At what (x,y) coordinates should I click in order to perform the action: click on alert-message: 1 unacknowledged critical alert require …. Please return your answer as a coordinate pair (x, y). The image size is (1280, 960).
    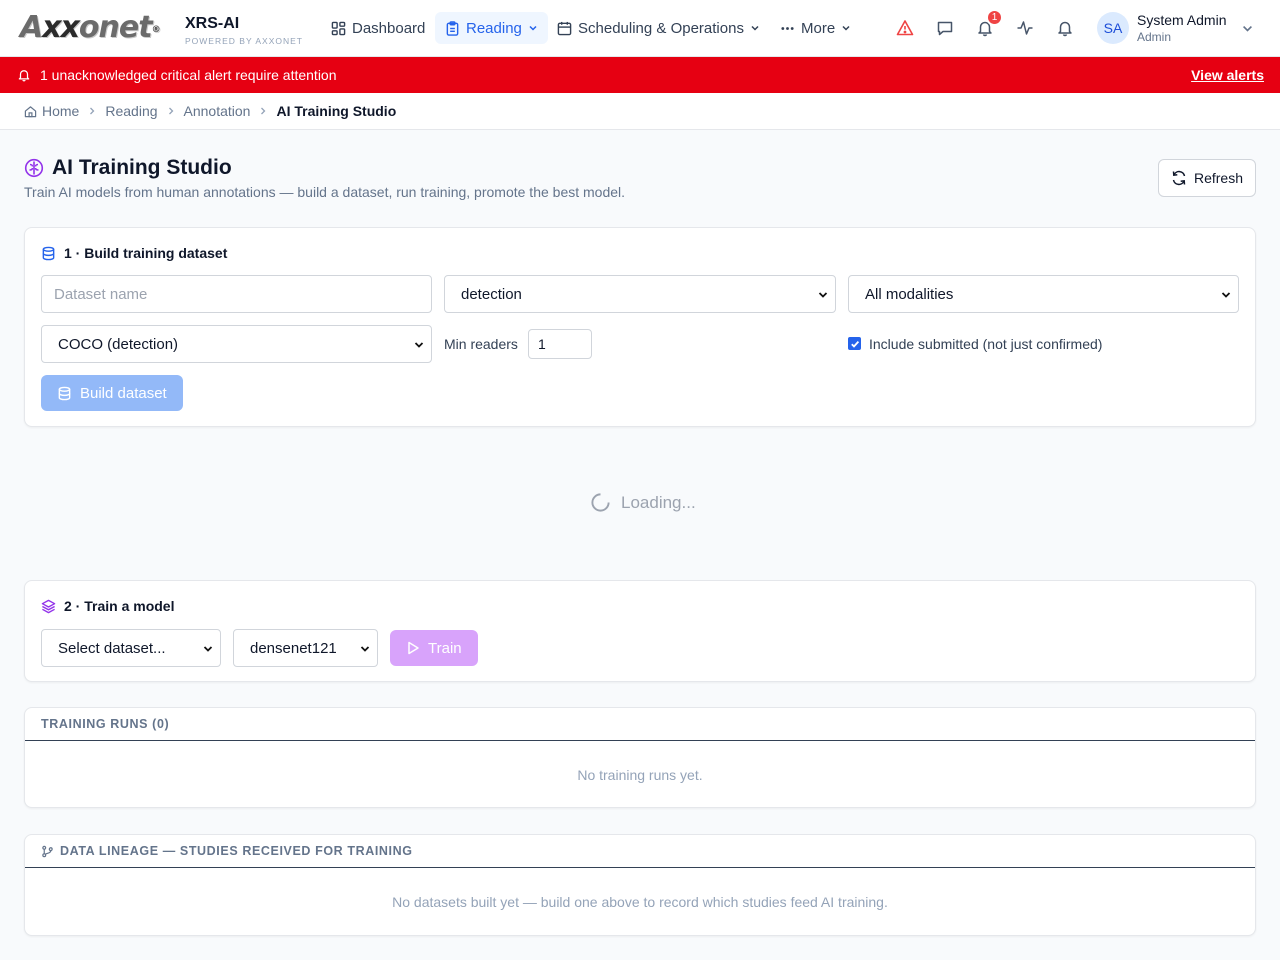
    Looking at the image, I should click on (188, 75).